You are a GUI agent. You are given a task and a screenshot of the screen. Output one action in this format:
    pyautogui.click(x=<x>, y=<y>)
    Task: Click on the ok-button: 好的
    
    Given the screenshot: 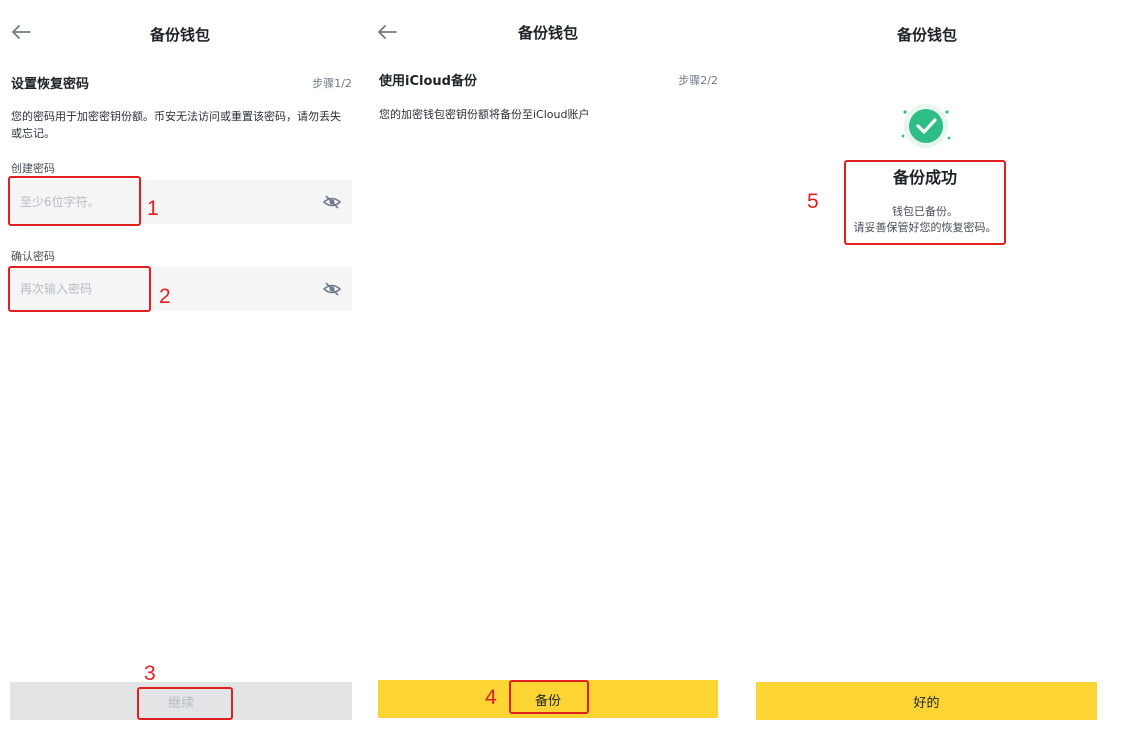 What is the action you would take?
    pyautogui.click(x=926, y=701)
    